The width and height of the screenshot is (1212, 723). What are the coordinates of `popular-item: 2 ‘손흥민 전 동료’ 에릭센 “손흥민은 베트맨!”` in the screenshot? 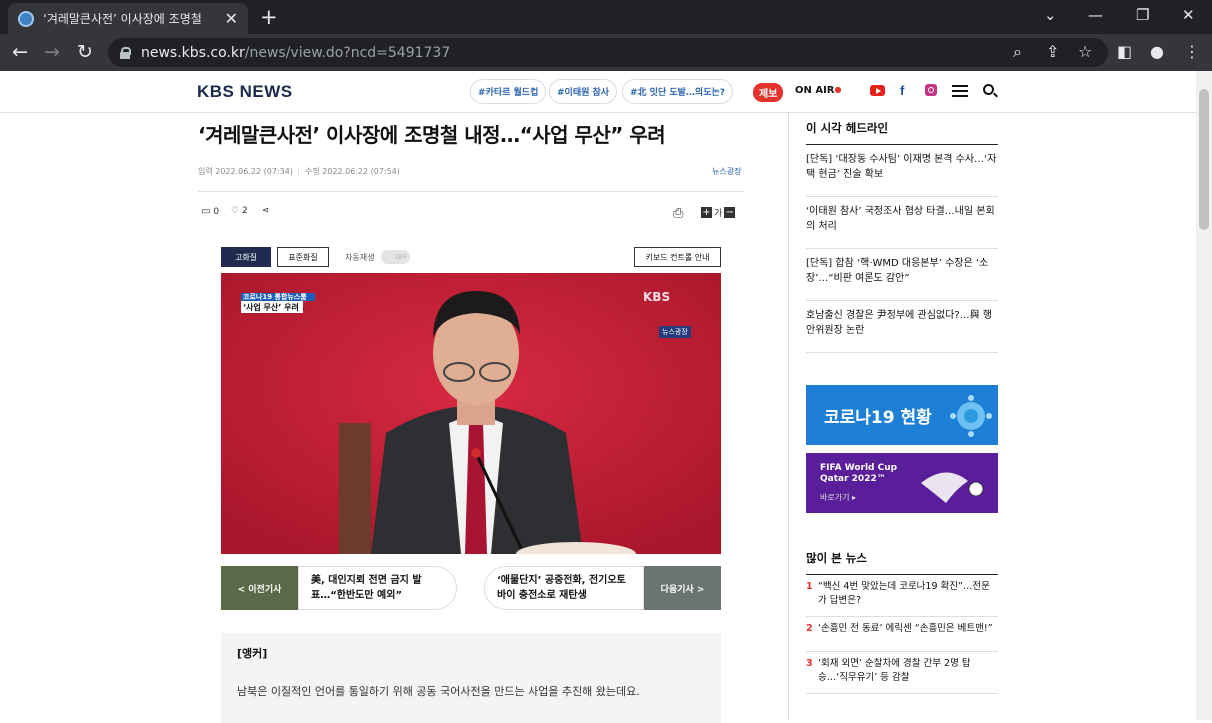 It's located at (902, 634).